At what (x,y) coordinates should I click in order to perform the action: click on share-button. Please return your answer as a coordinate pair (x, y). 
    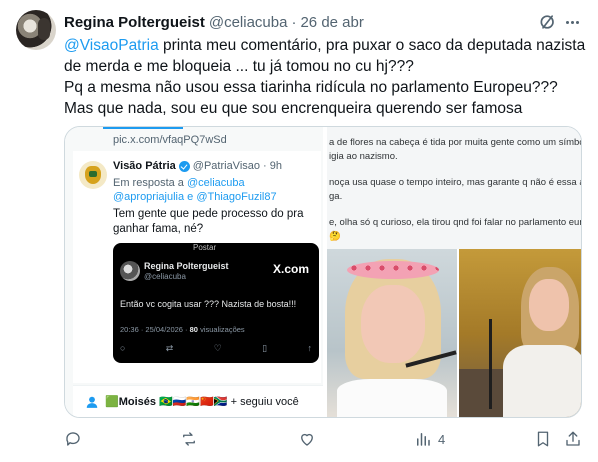
    Looking at the image, I should click on (573, 439).